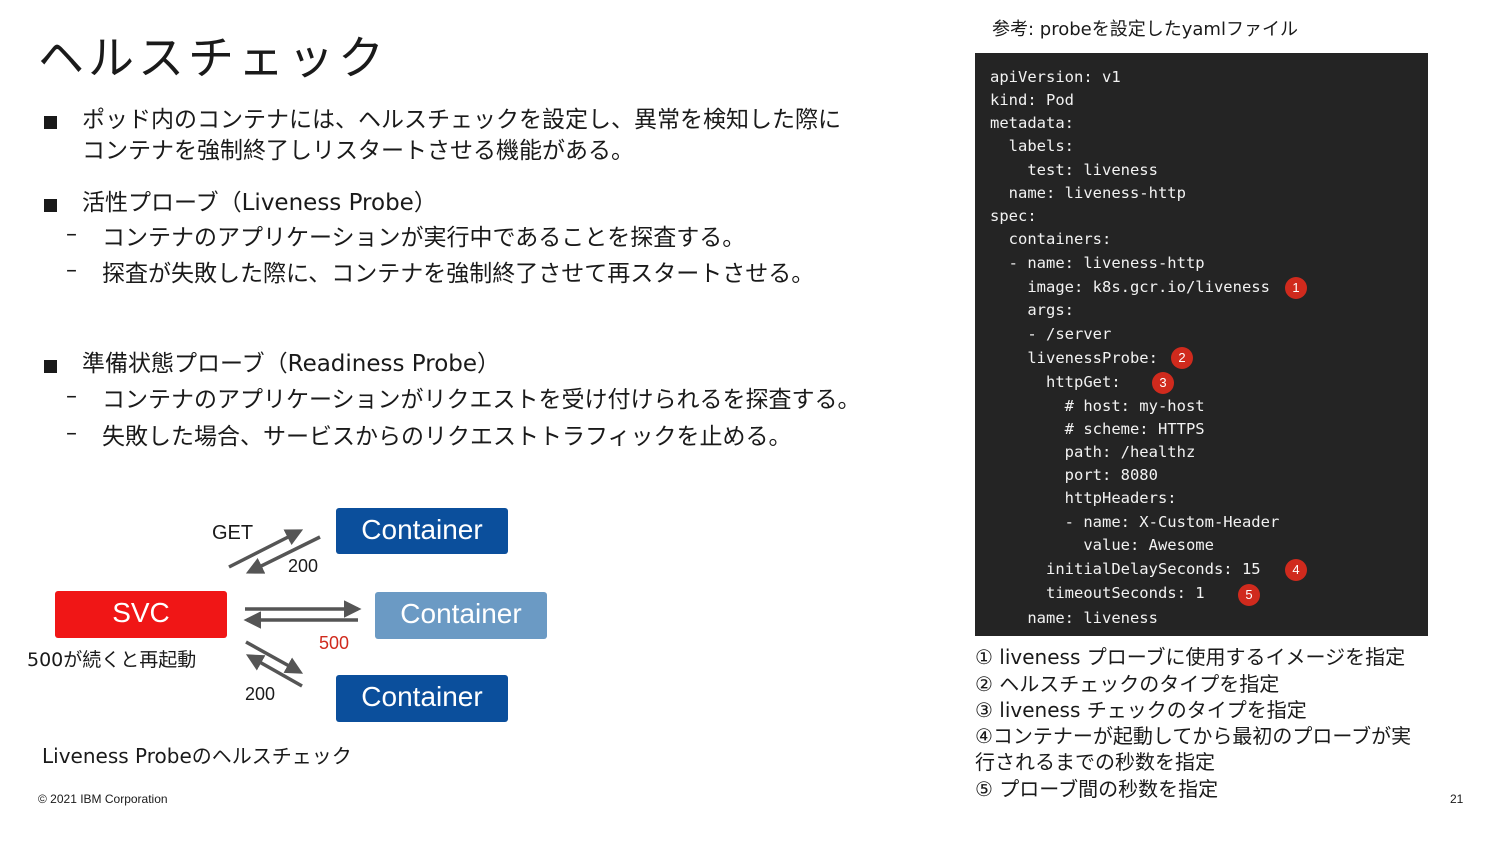 Image resolution: width=1500 pixels, height=843 pixels. Describe the element at coordinates (358, 151) in the screenshot. I see `bullet-1-line-2: コンテナを強制終了しリスタートさせる機能がある。` at that location.